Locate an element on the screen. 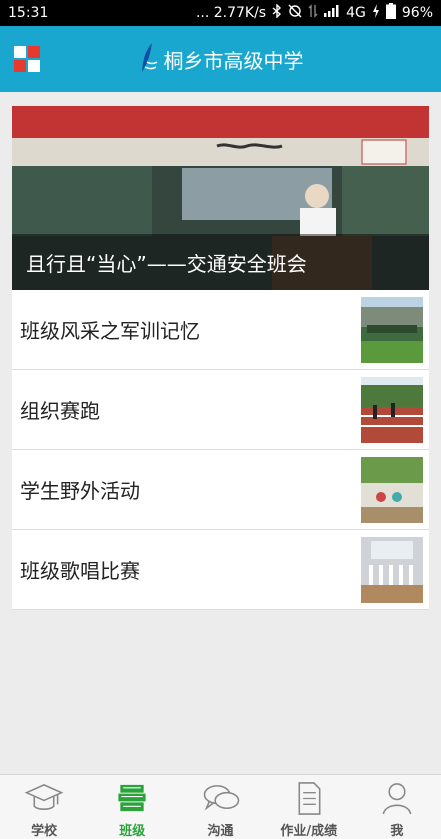 This screenshot has width=441, height=839. tab-class: 班级 is located at coordinates (132, 807).